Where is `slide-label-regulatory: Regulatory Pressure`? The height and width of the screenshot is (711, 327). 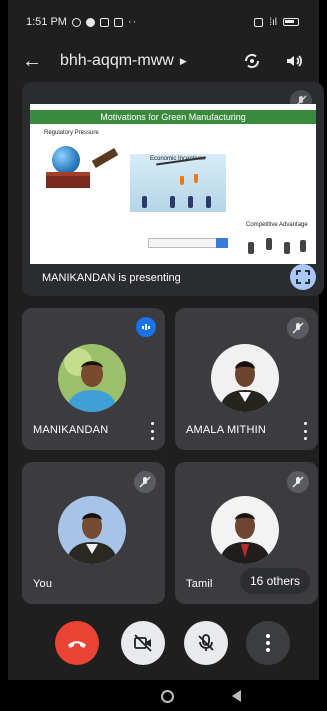
slide-label-regulatory: Regulatory Pressure is located at coordinates (71, 133).